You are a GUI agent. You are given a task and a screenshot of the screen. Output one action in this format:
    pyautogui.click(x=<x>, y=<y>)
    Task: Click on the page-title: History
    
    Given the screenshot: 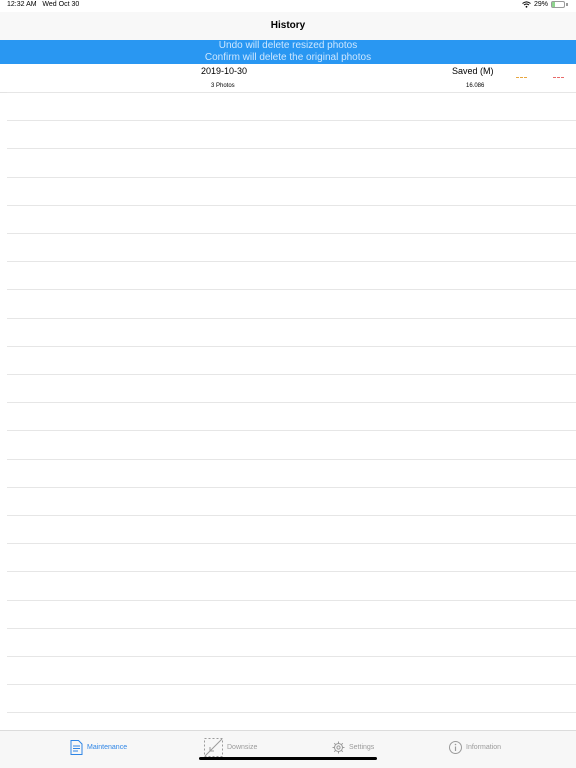 What is the action you would take?
    pyautogui.click(x=288, y=25)
    